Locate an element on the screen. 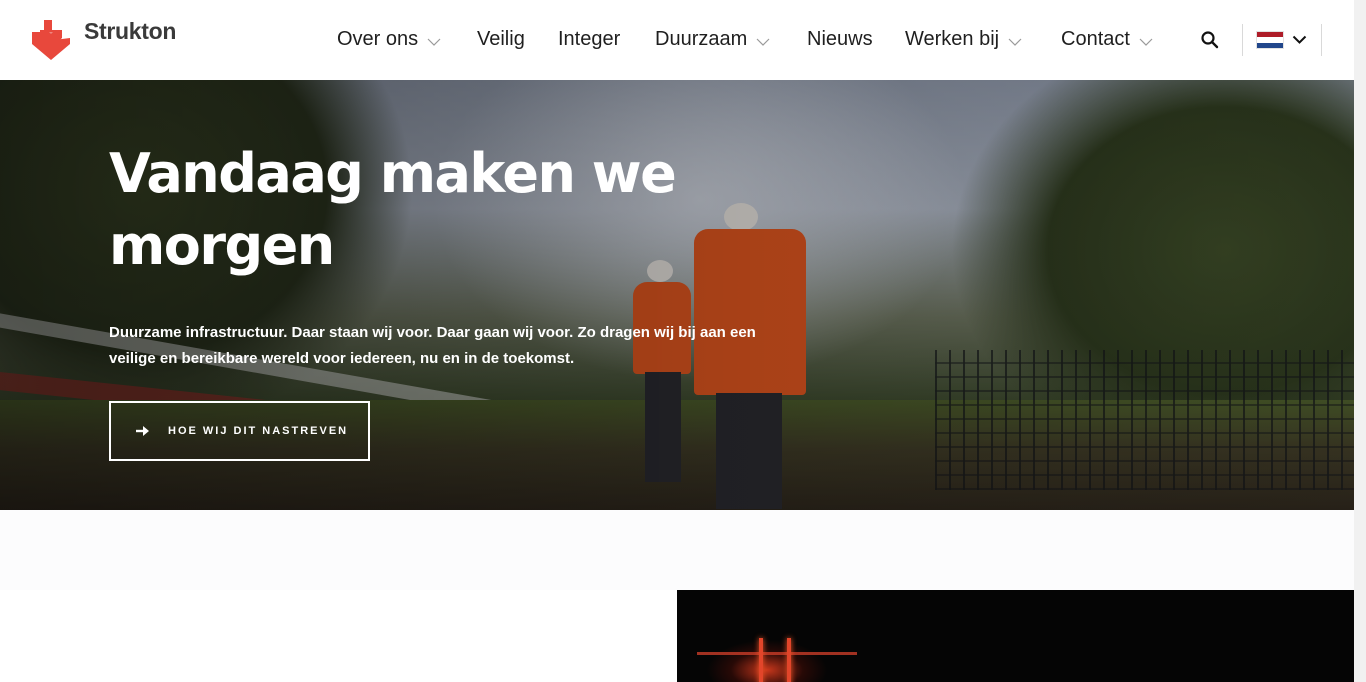  hoe-wij-dit-nastreven-button: HOE WIJ DIT NASTREVEN is located at coordinates (239, 431).